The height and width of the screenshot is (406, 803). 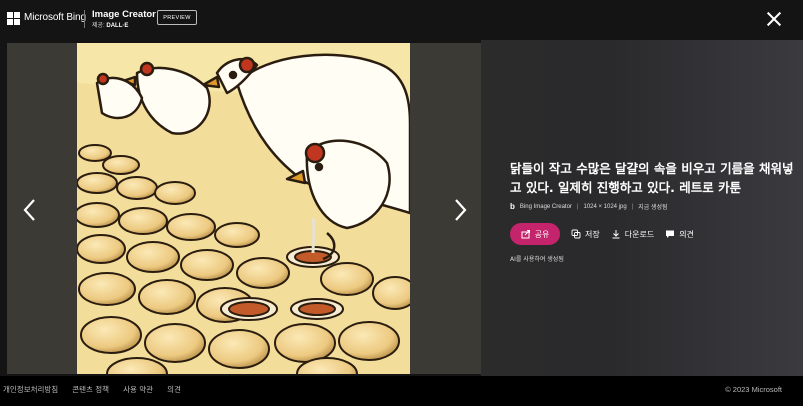 I want to click on powered-by: 제공: DALL·E, so click(x=110, y=24).